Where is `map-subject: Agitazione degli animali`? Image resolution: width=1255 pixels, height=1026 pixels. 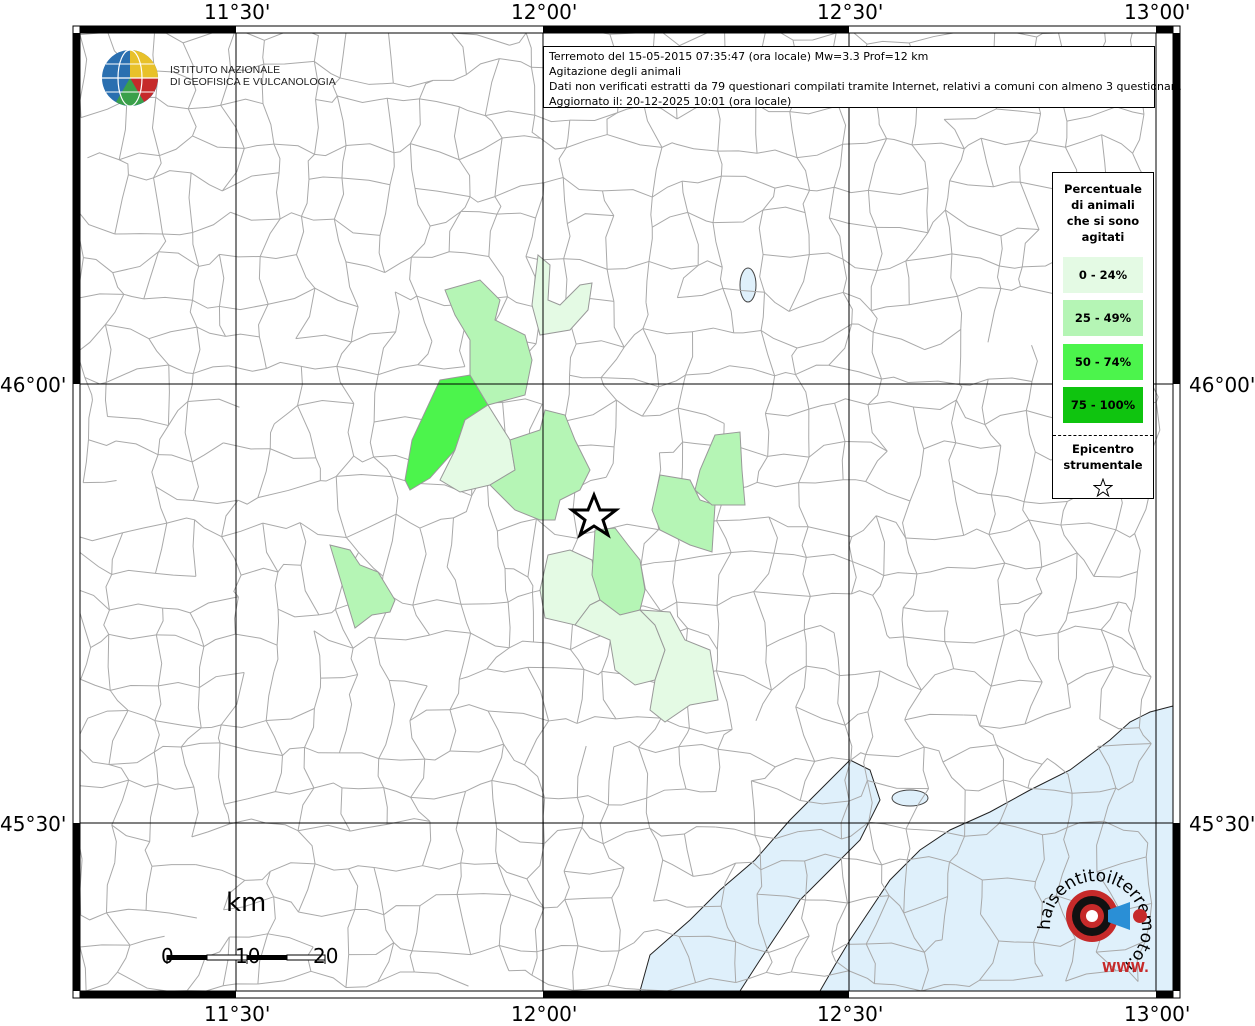 map-subject: Agitazione degli animali is located at coordinates (849, 71).